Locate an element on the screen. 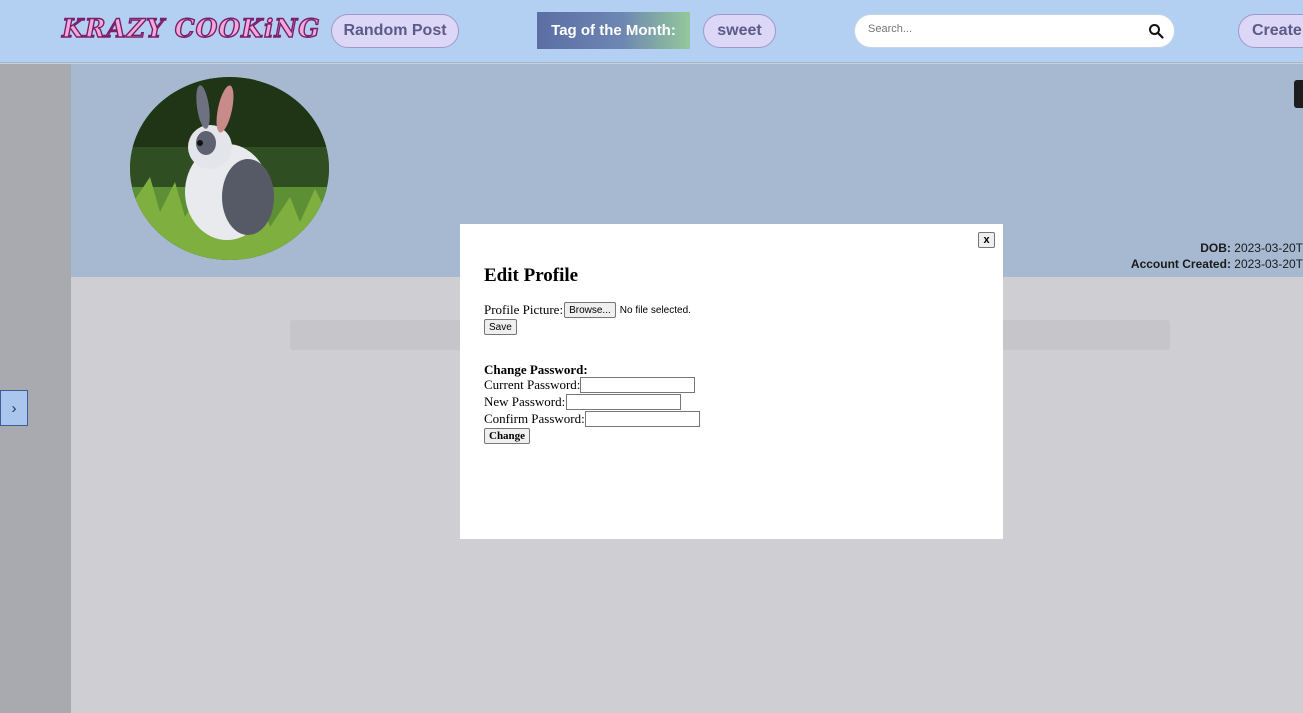 The width and height of the screenshot is (1303, 713). dob-row: DOB: 2023-03-20T is located at coordinates (1217, 248).